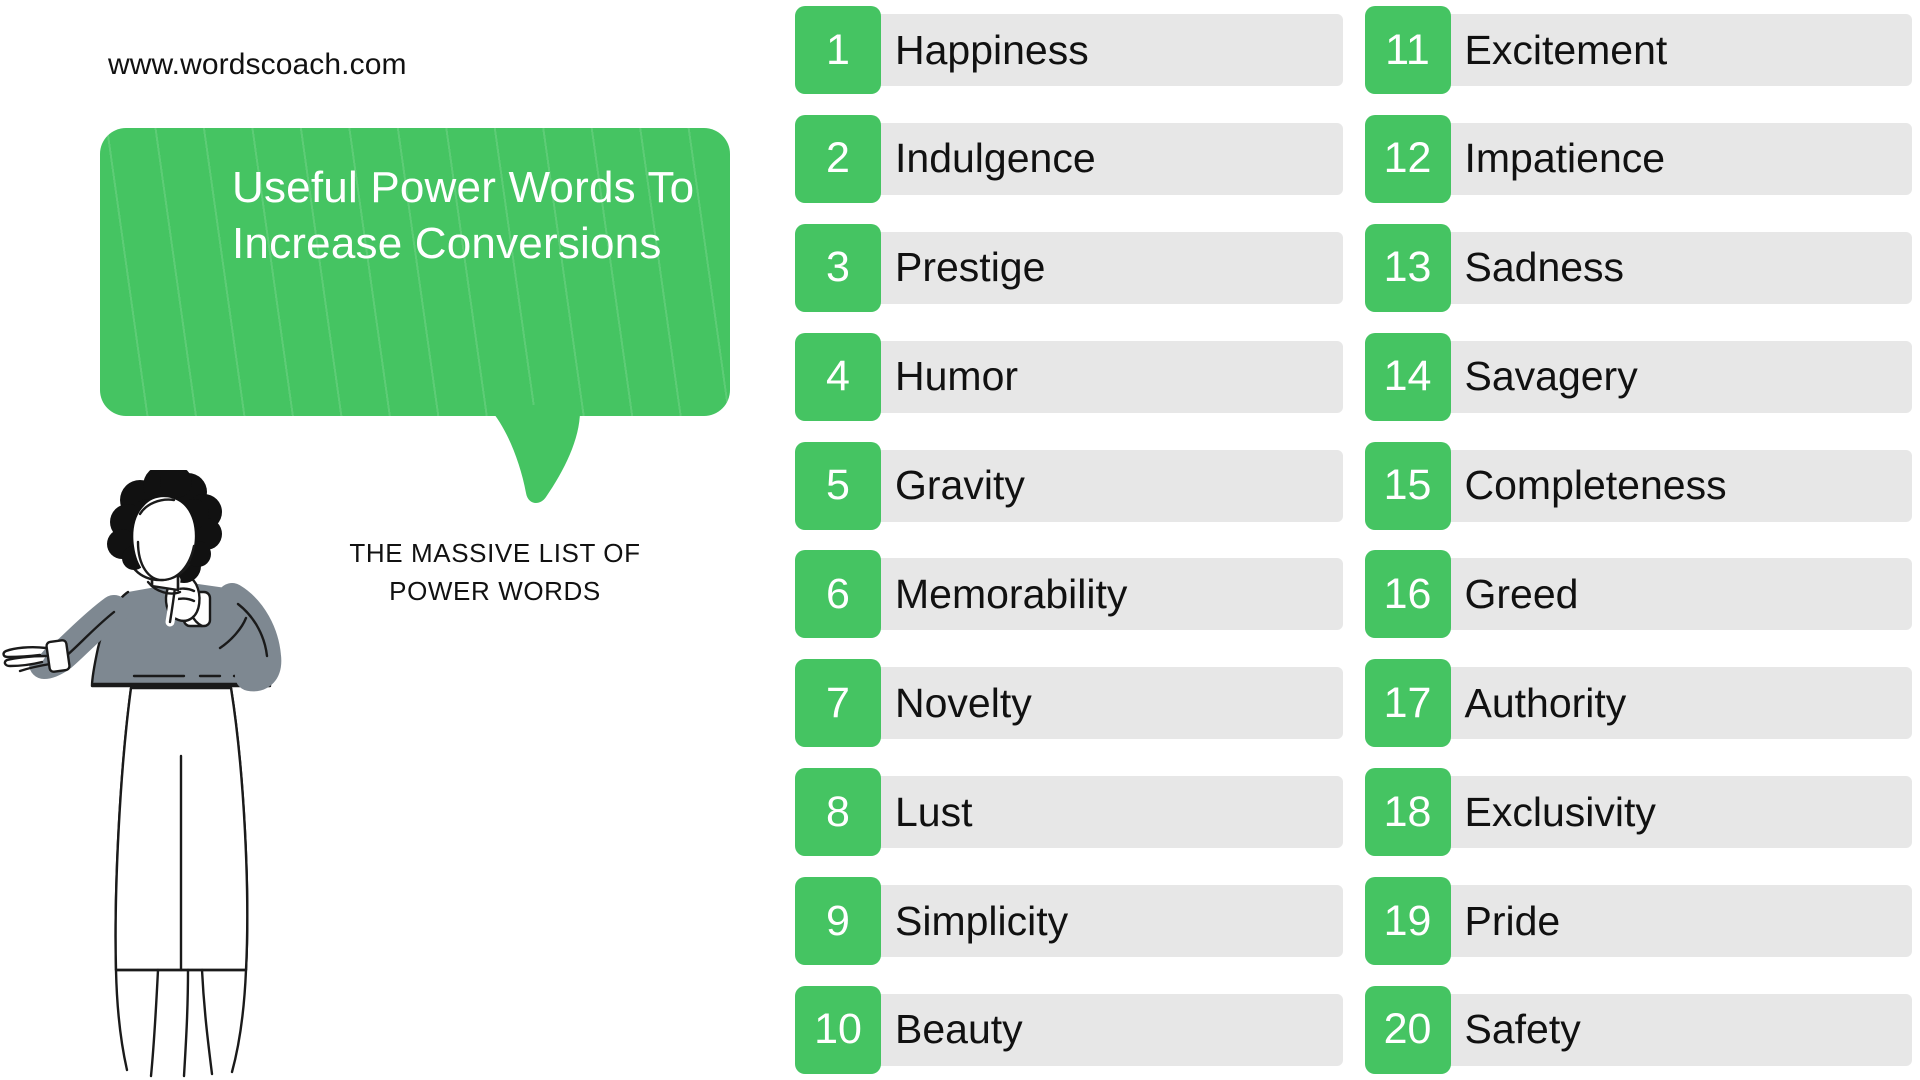 This screenshot has height=1080, width=1920. What do you see at coordinates (838, 594) in the screenshot?
I see `row-number-badge: 6` at bounding box center [838, 594].